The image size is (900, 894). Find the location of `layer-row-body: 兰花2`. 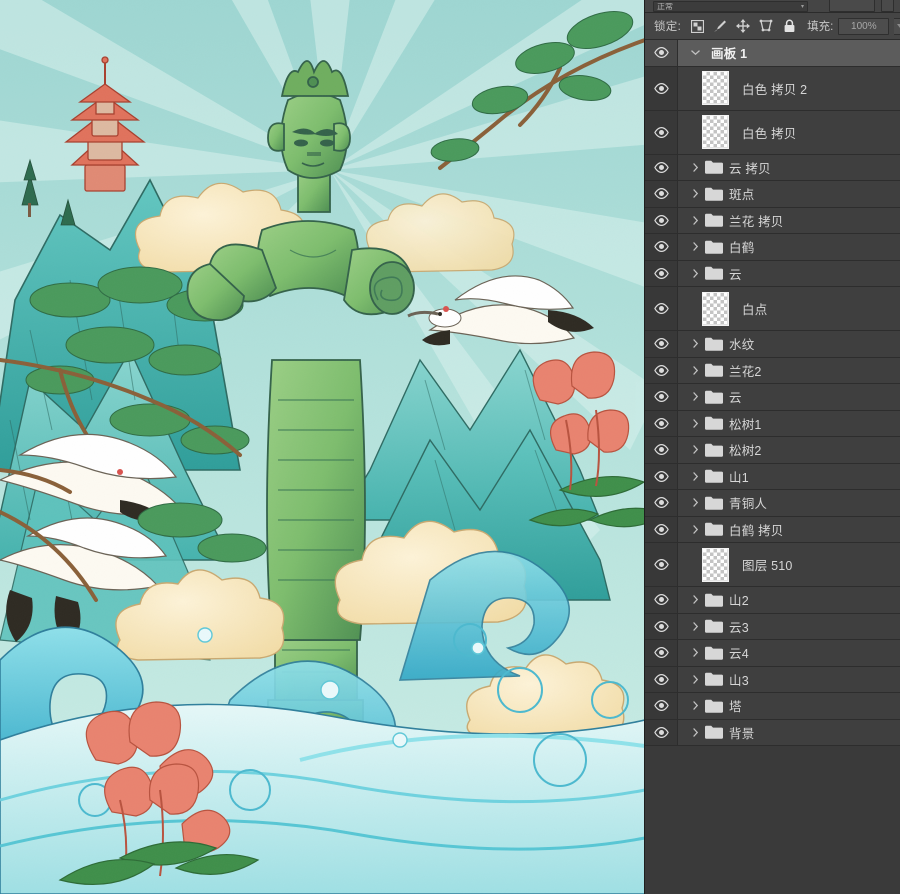

layer-row-body: 兰花2 is located at coordinates (789, 371).